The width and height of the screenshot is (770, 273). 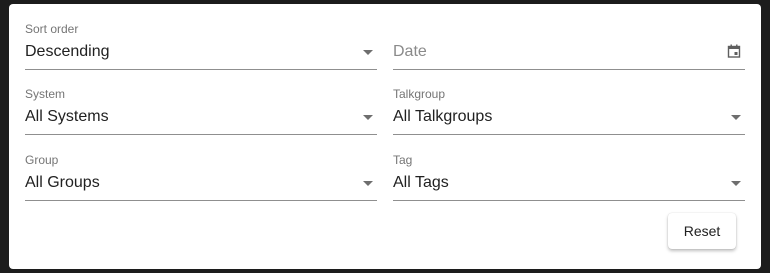 I want to click on sort-order-label: Sort order, so click(x=52, y=29).